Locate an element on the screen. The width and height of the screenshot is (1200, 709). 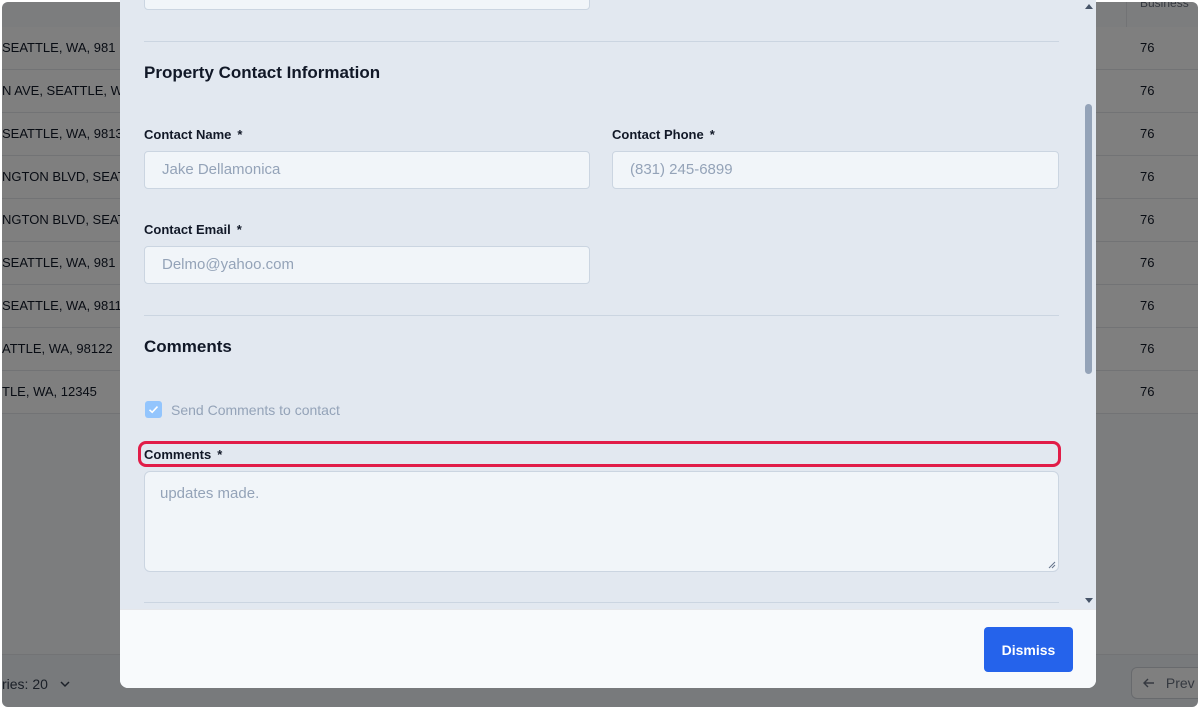
checkmark-icon is located at coordinates (153, 410).